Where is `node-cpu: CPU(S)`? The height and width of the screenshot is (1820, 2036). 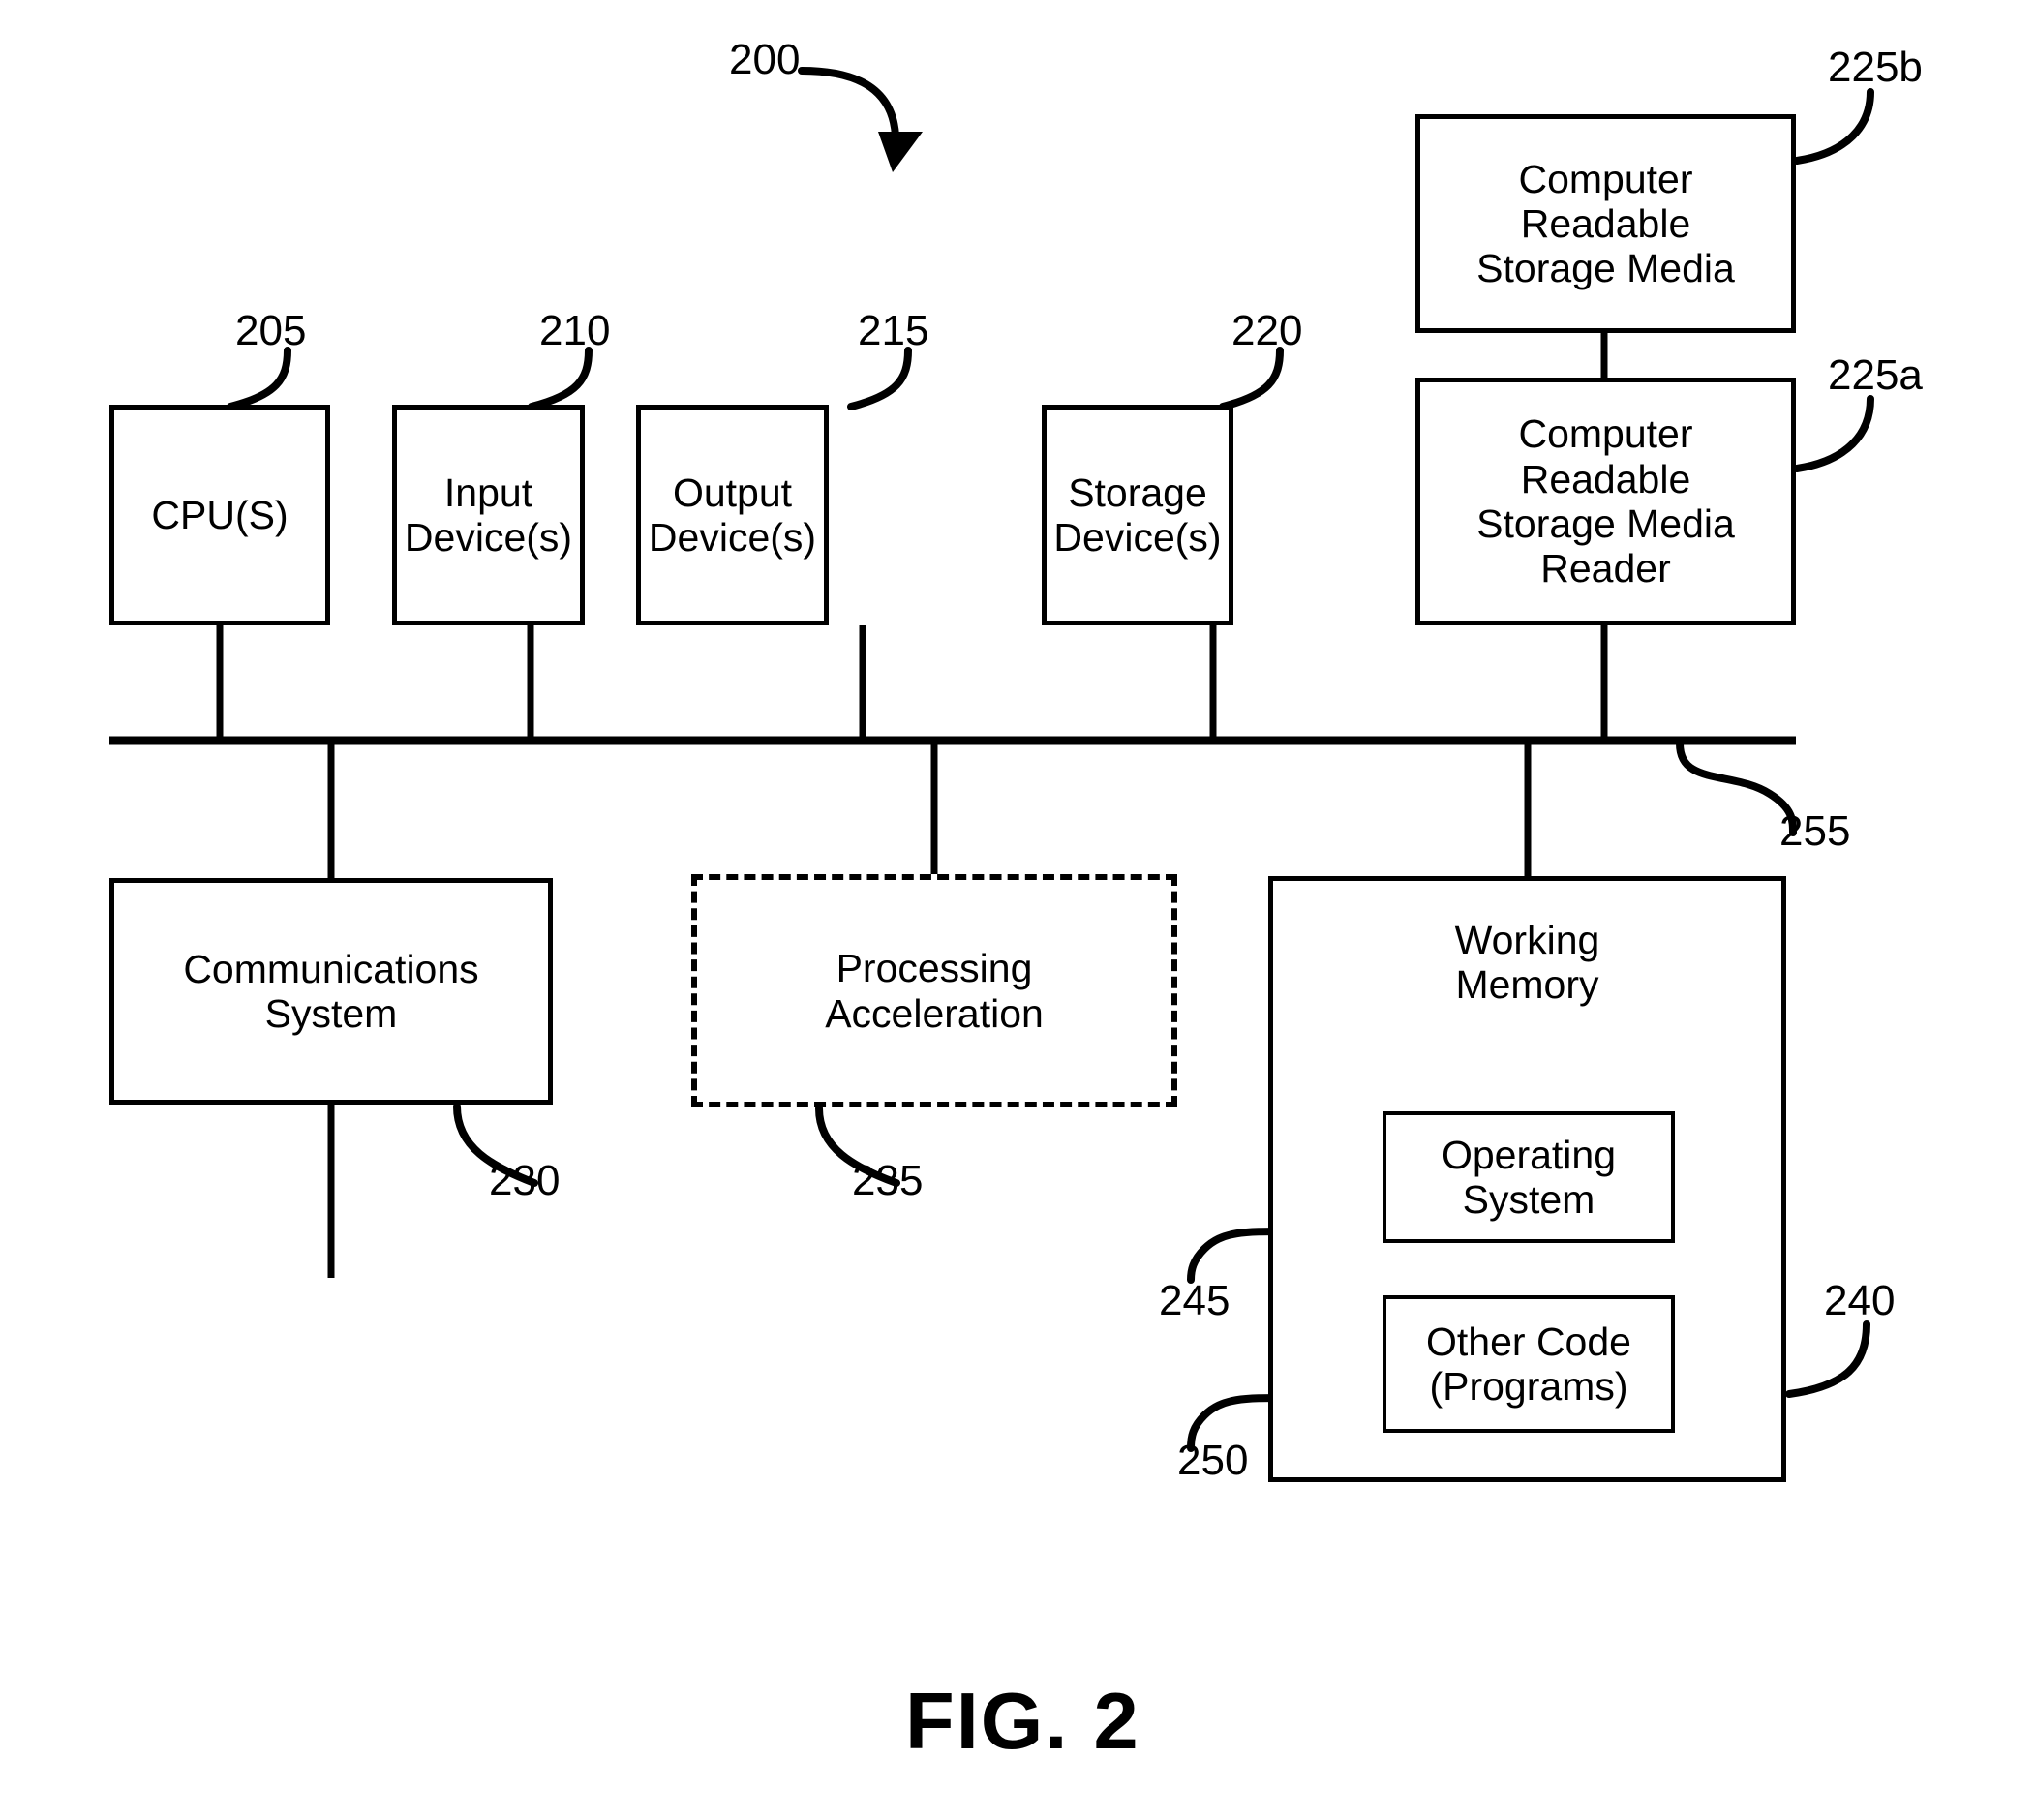 node-cpu: CPU(S) is located at coordinates (220, 515).